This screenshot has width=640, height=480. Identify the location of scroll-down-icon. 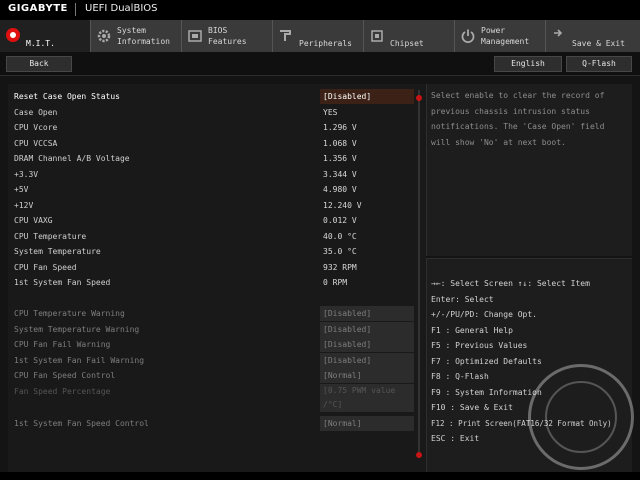
(419, 455).